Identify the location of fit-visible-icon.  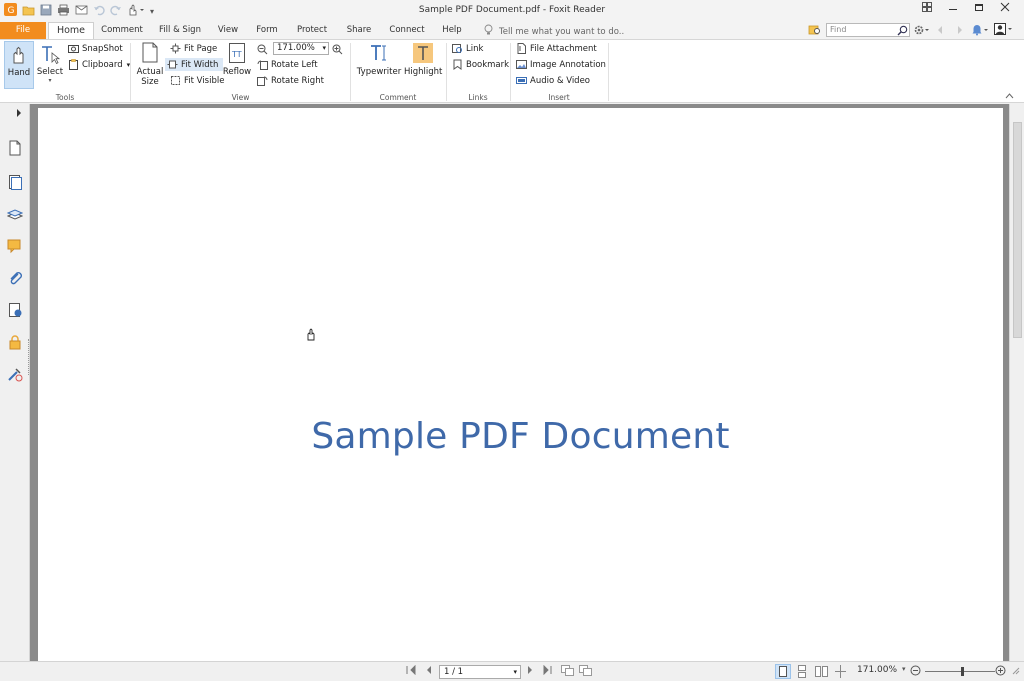
(175, 80).